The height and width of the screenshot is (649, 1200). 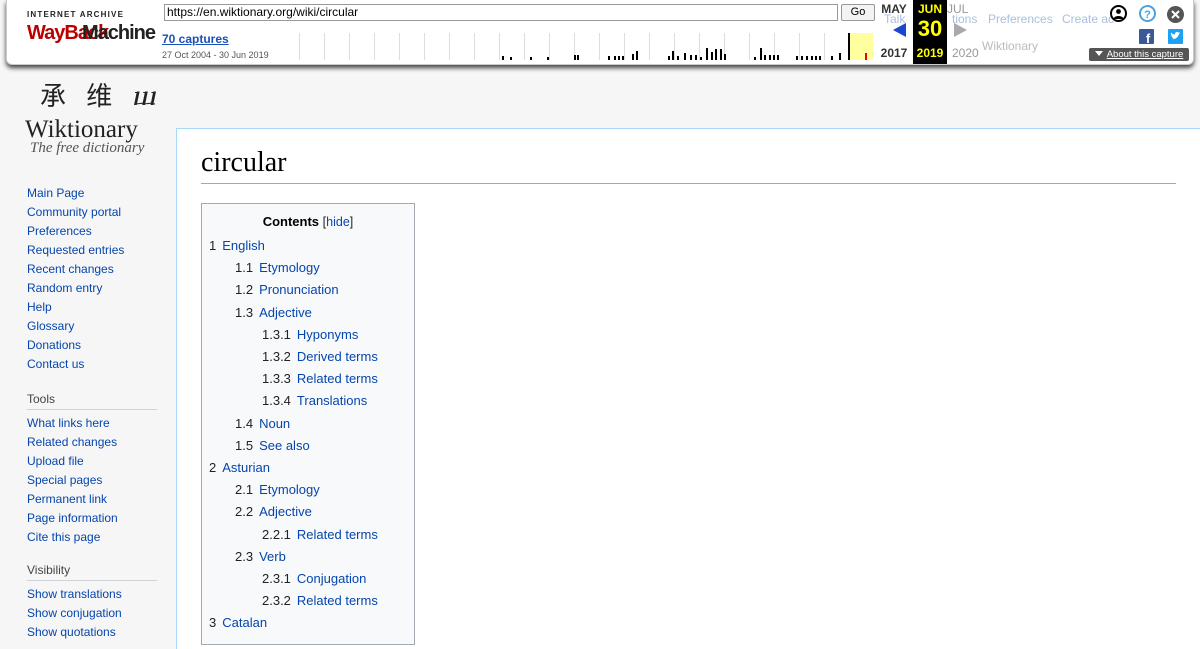 I want to click on toc-entry-link: Conjugation, so click(x=331, y=578).